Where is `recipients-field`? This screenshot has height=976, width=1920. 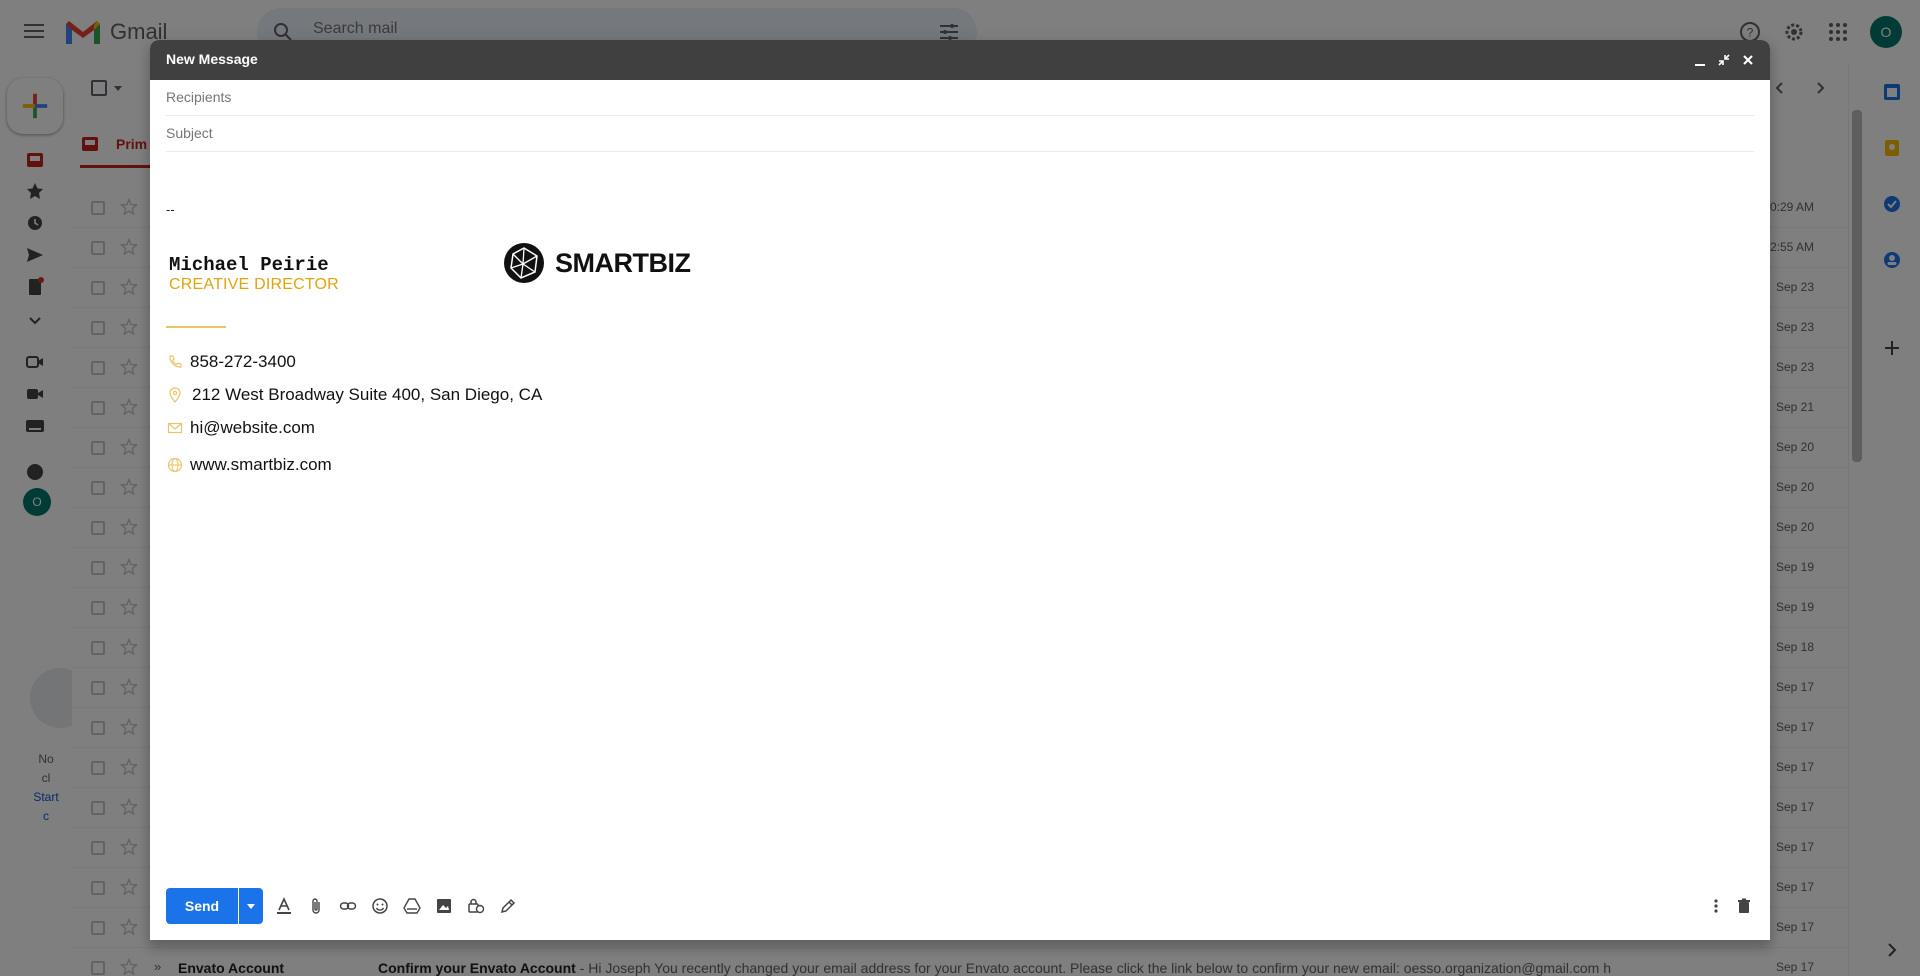
recipients-field is located at coordinates (960, 98).